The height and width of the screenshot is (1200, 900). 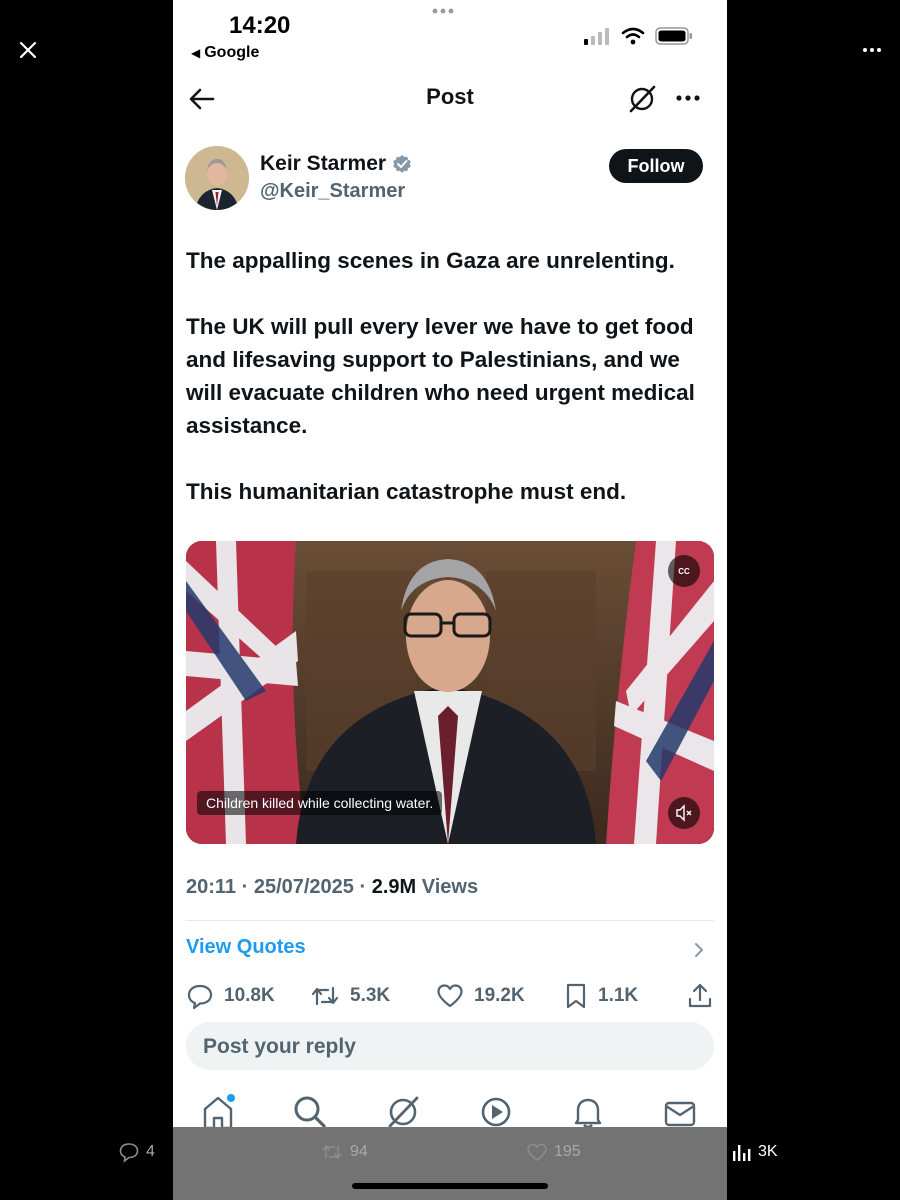 What do you see at coordinates (450, 920) in the screenshot?
I see `divider` at bounding box center [450, 920].